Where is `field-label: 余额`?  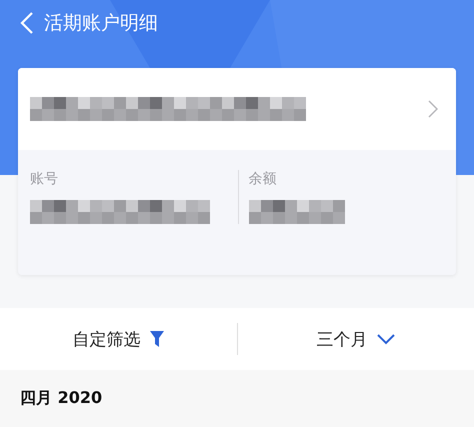 field-label: 余额 is located at coordinates (263, 179).